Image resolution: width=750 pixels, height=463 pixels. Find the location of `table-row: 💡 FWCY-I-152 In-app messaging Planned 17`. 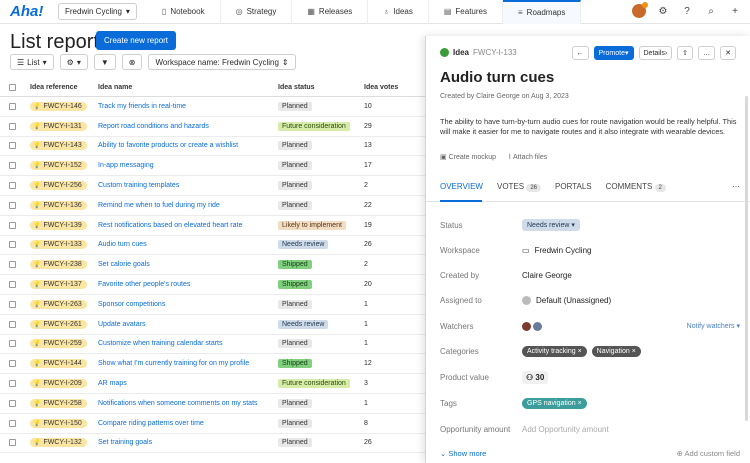

table-row: 💡 FWCY-I-152 In-app messaging Planned 17 is located at coordinates (215, 166).